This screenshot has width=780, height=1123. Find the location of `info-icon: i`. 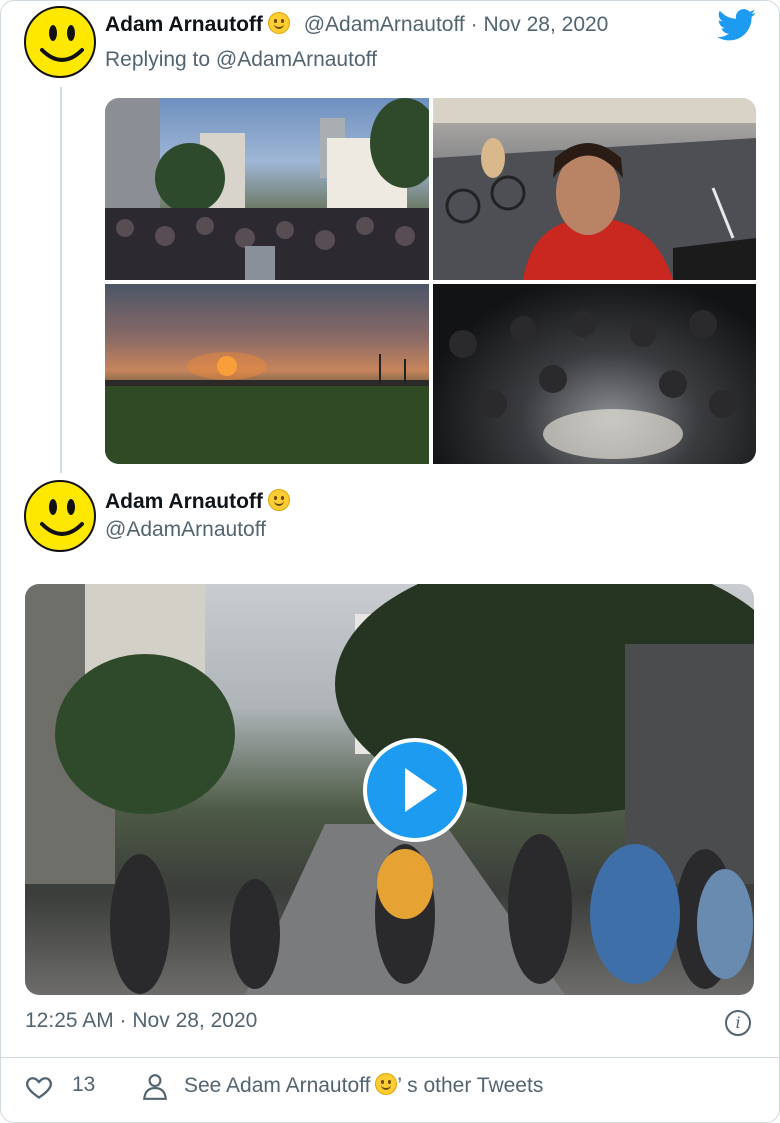

info-icon: i is located at coordinates (738, 1023).